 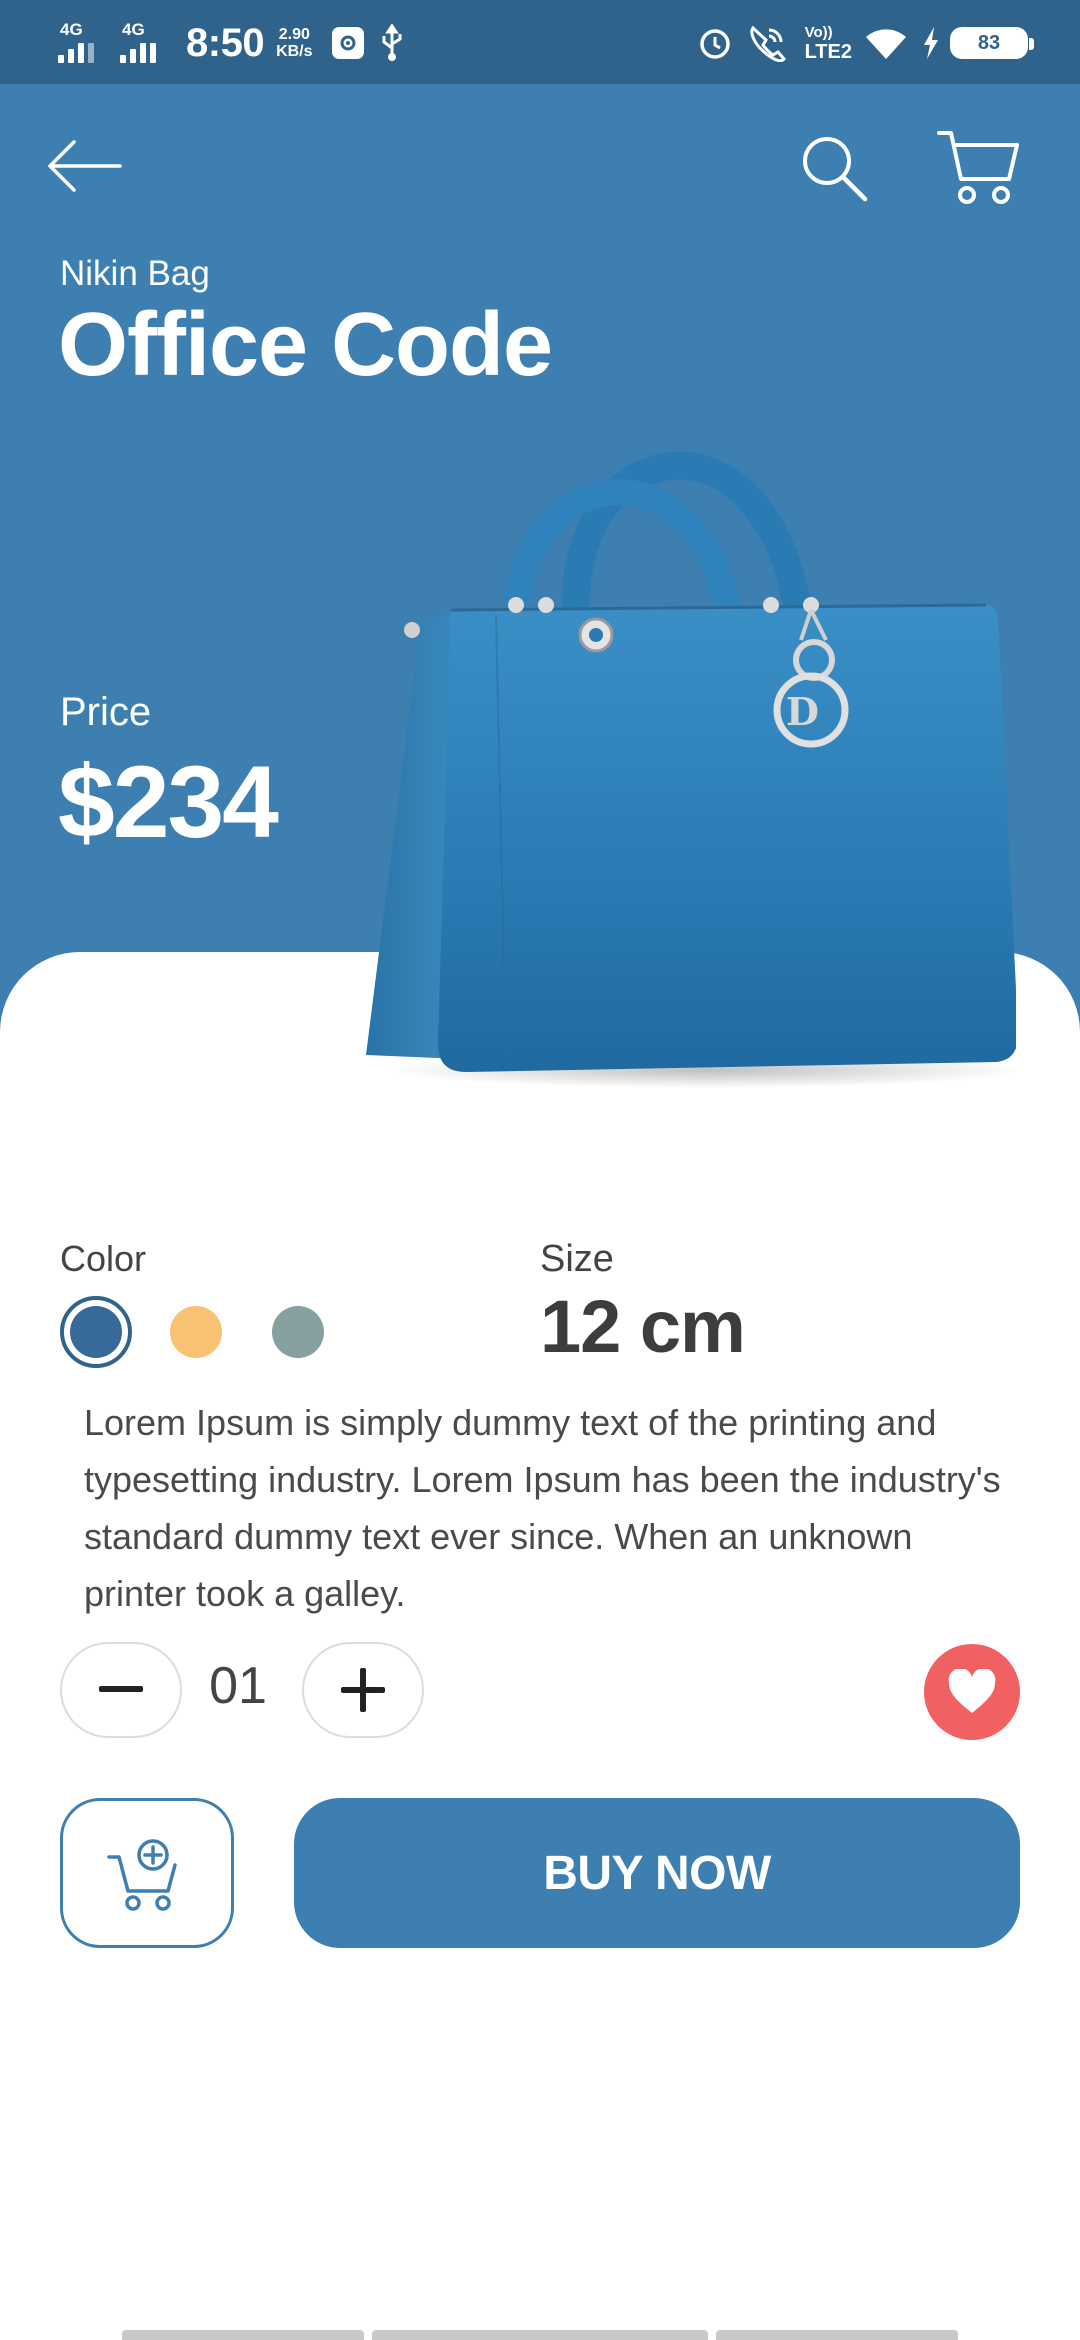 I want to click on size-label: Size, so click(x=577, y=1259).